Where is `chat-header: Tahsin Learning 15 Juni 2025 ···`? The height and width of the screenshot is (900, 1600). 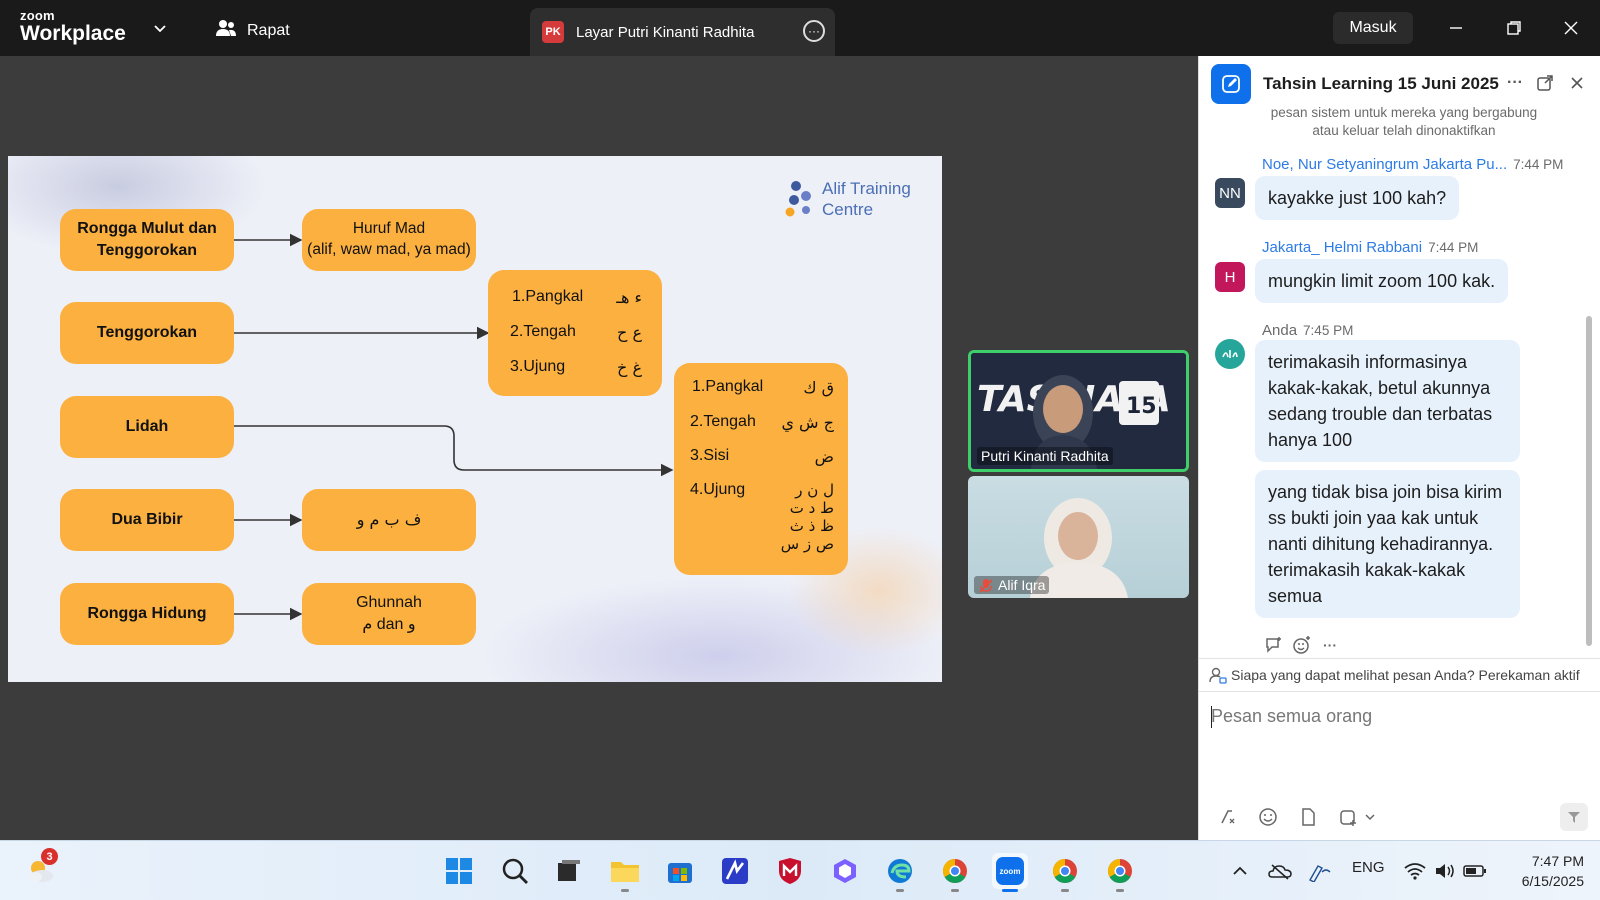
chat-header: Tahsin Learning 15 Juni 2025 ··· is located at coordinates (1399, 83).